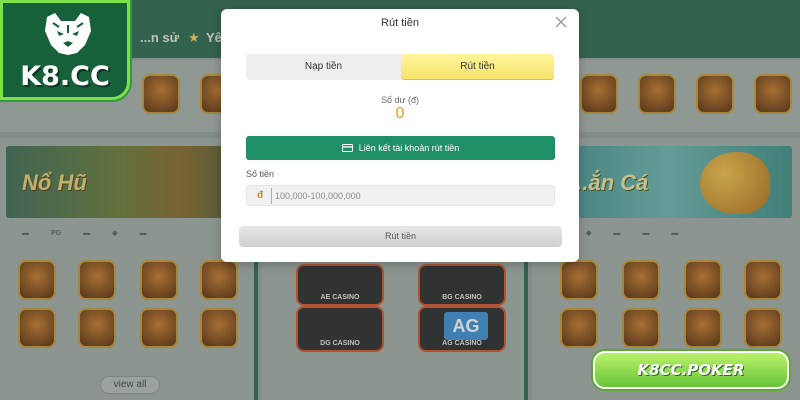 The height and width of the screenshot is (400, 800). What do you see at coordinates (400, 113) in the screenshot?
I see `balance-value: 0` at bounding box center [400, 113].